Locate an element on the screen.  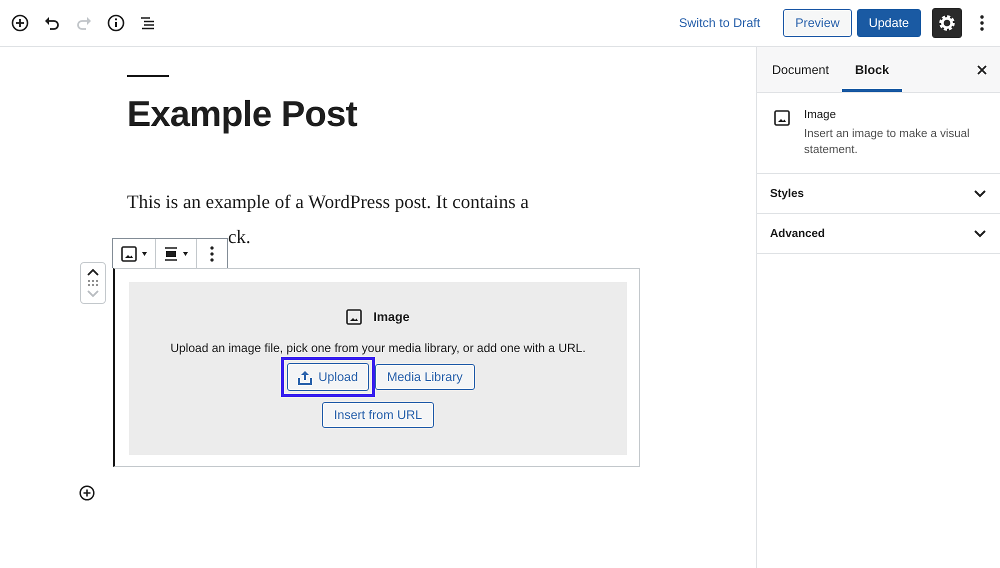
info-icon is located at coordinates (116, 23).